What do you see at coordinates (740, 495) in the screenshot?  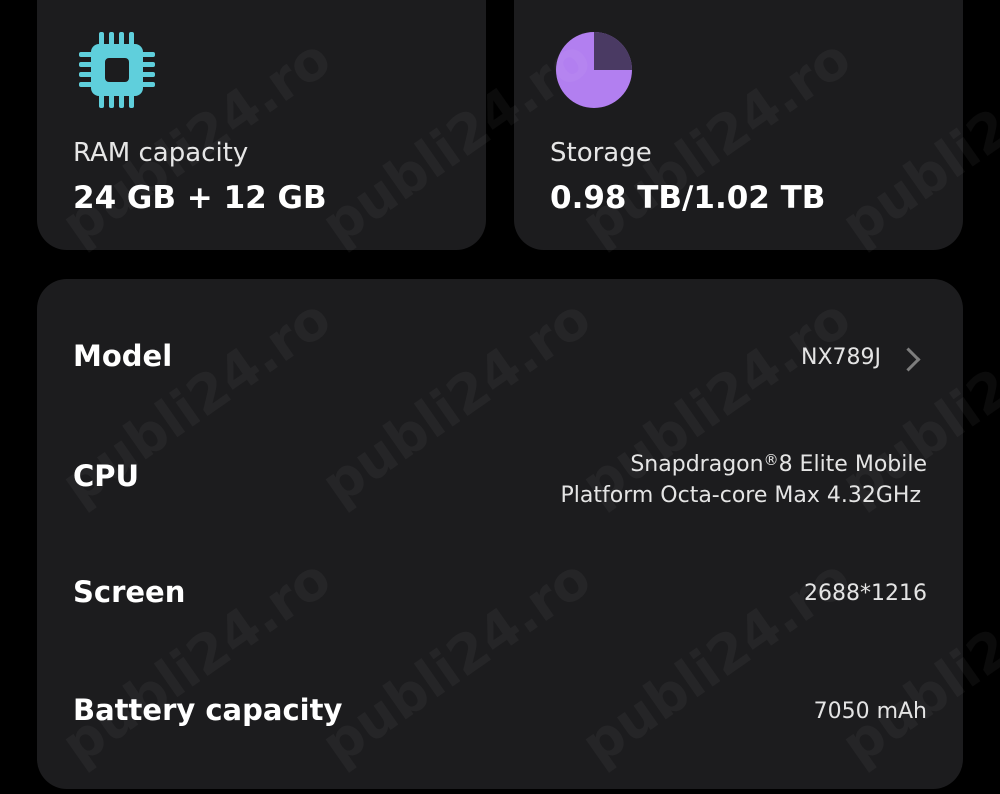 I see `cpu-value-line-2: Platform Octa-core Max 4.32GHz` at bounding box center [740, 495].